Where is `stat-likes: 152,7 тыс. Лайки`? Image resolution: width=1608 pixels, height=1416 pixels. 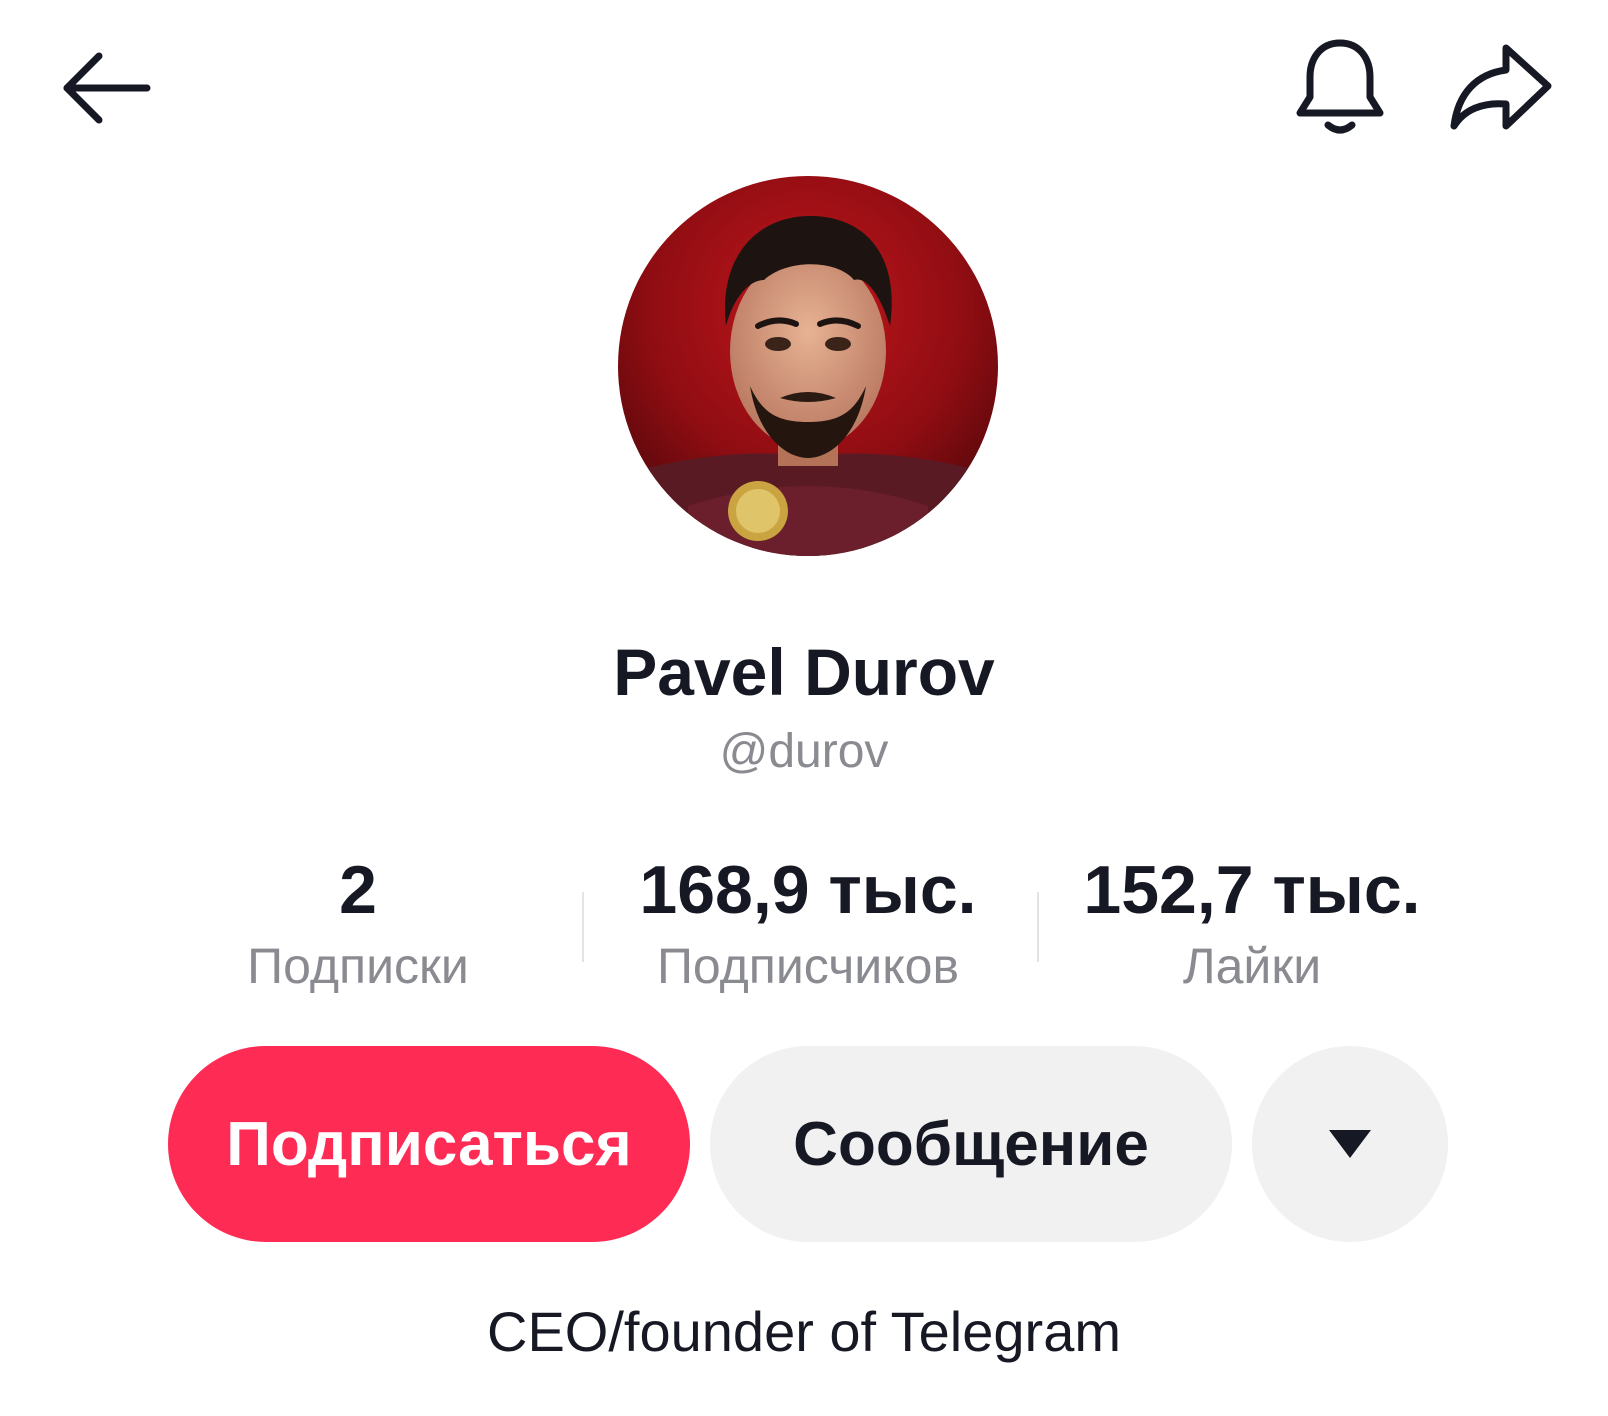
stat-likes: 152,7 тыс. Лайки is located at coordinates (1252, 925).